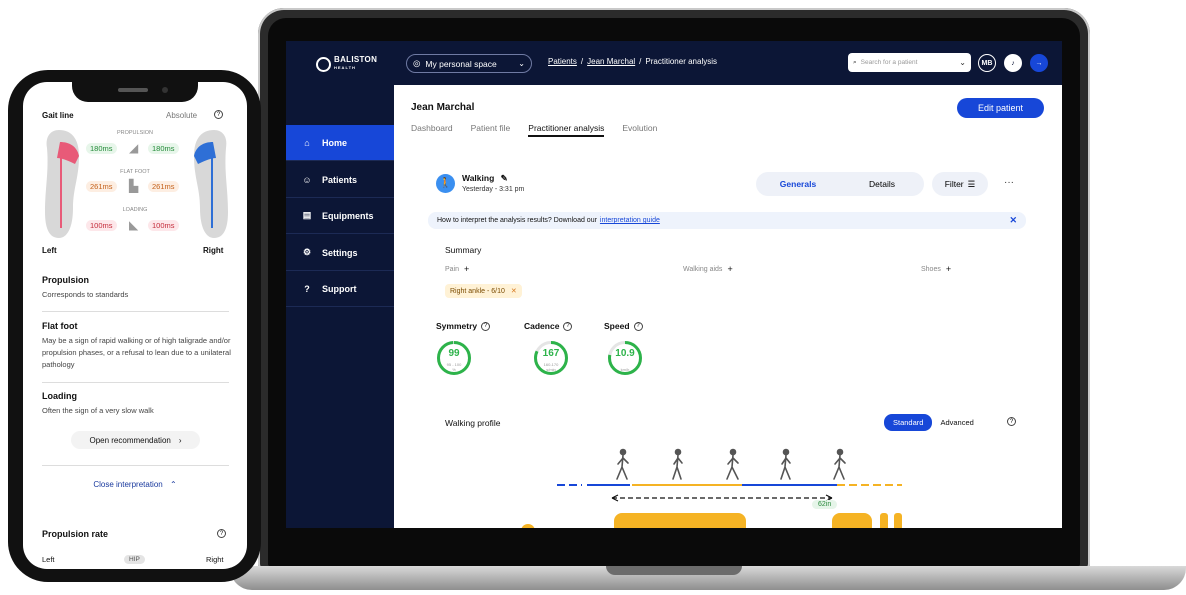  Describe the element at coordinates (180, 440) in the screenshot. I see `chevron-right-icon: ›` at that location.